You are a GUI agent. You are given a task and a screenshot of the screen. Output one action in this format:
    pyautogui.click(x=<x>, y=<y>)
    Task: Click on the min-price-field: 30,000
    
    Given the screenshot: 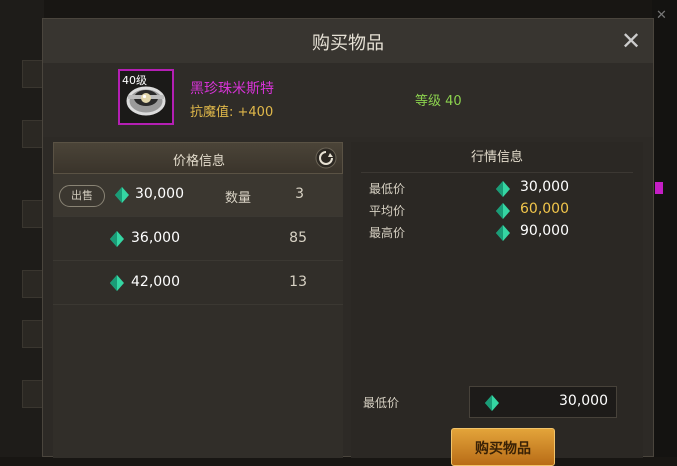 What is the action you would take?
    pyautogui.click(x=543, y=402)
    